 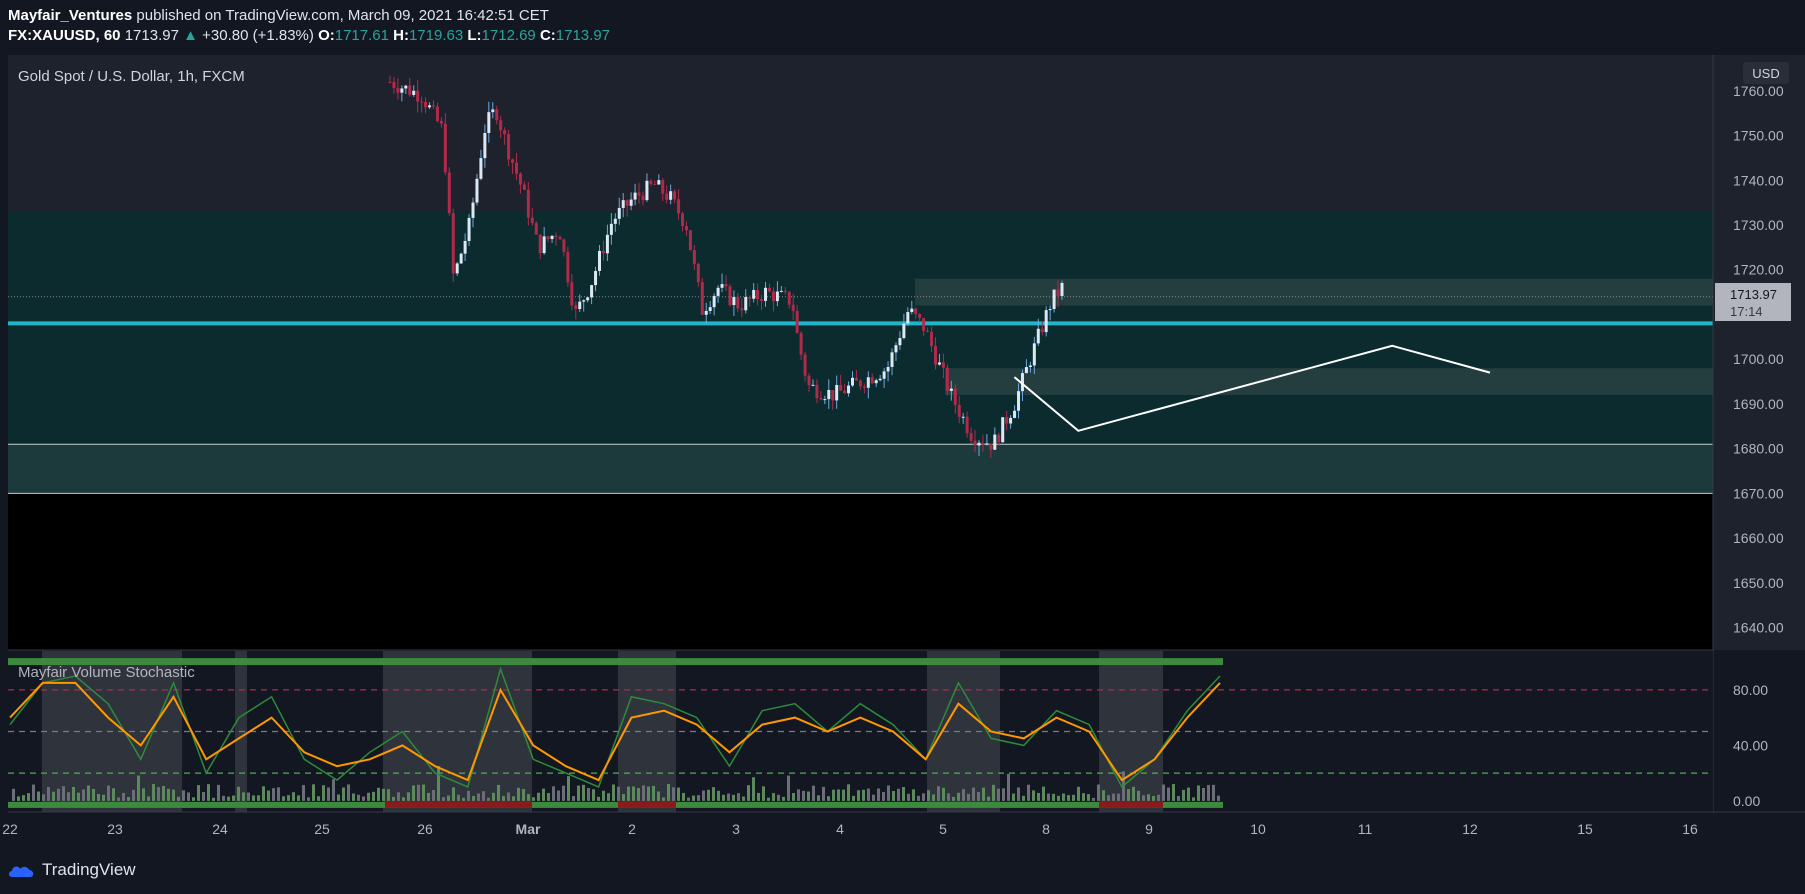 I want to click on indicator-title: Mayfair Volume Stochastic, so click(x=106, y=672).